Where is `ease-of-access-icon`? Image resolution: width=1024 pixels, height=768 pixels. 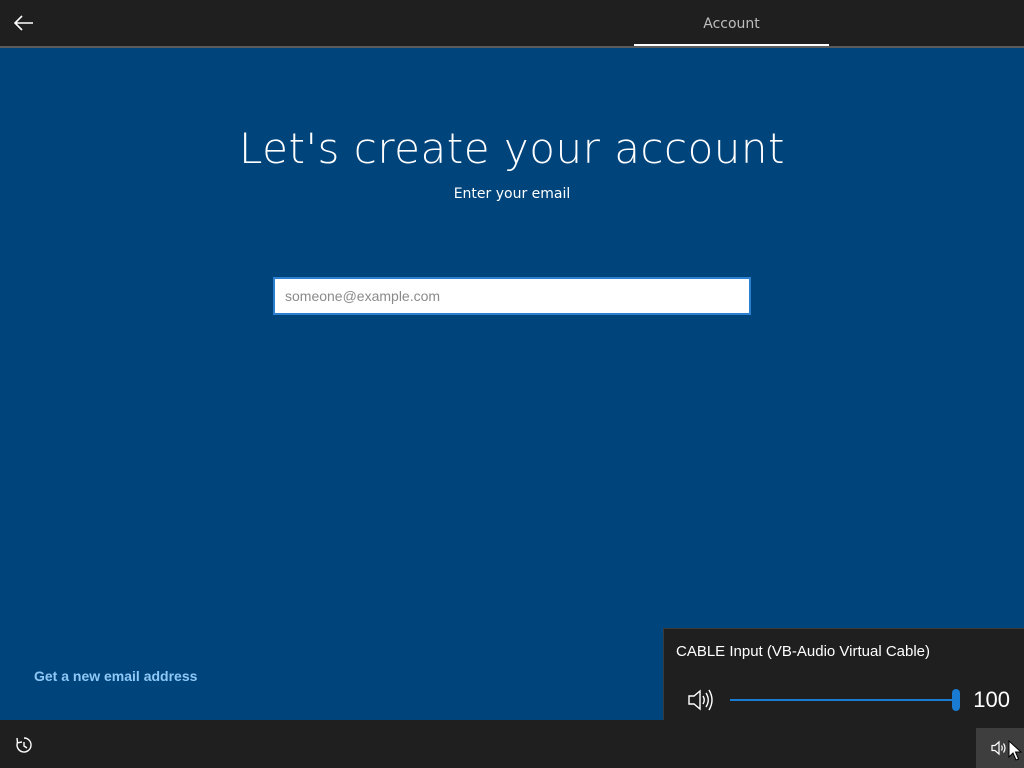 ease-of-access-icon is located at coordinates (24, 745).